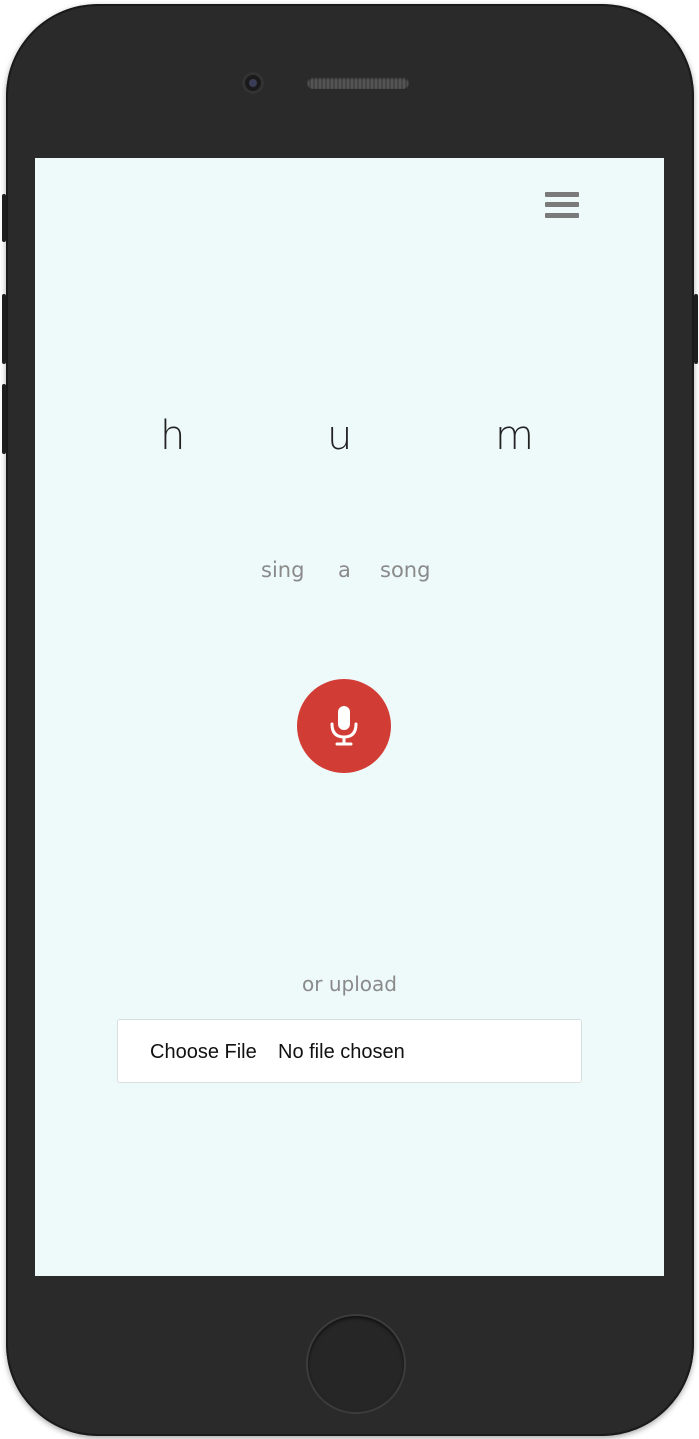  Describe the element at coordinates (349, 984) in the screenshot. I see `upload-label: or upload` at that location.